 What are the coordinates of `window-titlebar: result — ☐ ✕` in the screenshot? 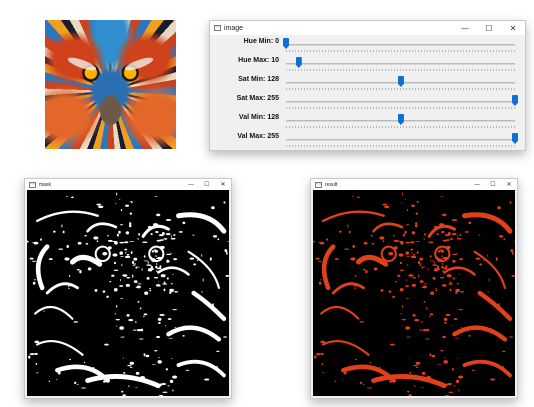 It's located at (414, 184).